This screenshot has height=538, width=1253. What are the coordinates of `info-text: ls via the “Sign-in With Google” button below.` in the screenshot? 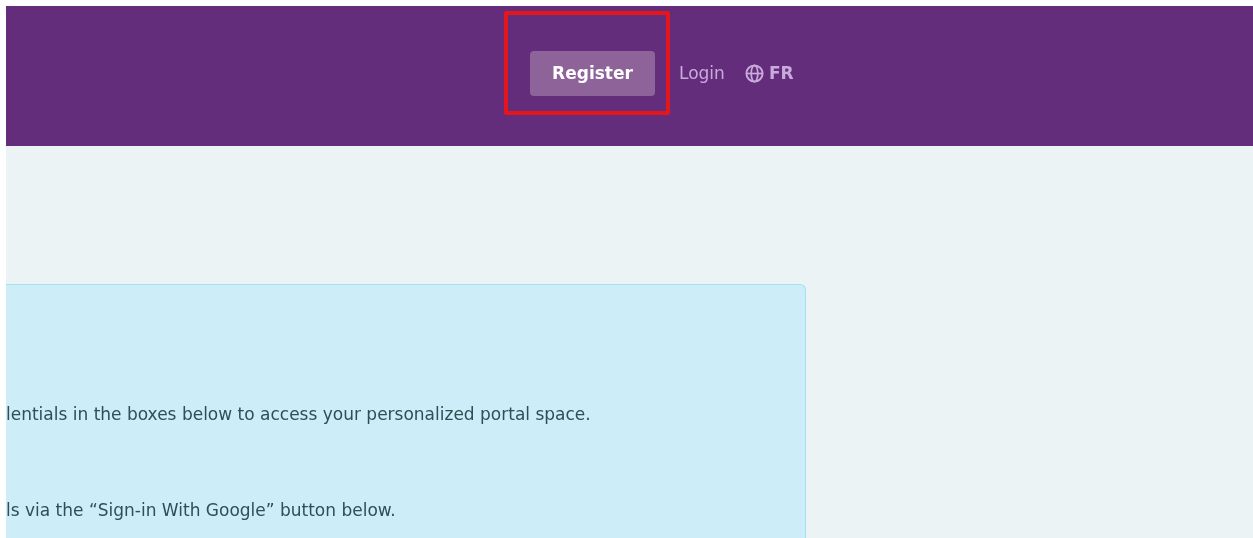 It's located at (201, 510).